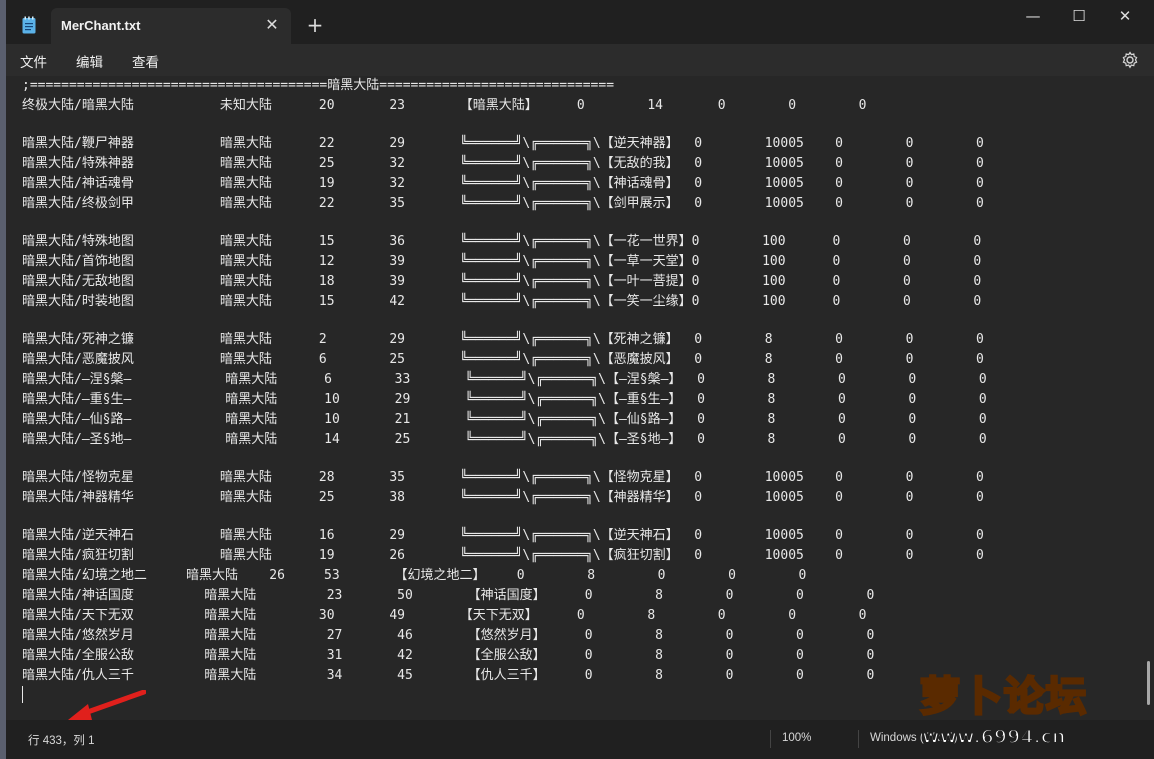  Describe the element at coordinates (580, 22) in the screenshot. I see `title-bar: MerChant.txt ✕ + — ☐ ✕` at that location.